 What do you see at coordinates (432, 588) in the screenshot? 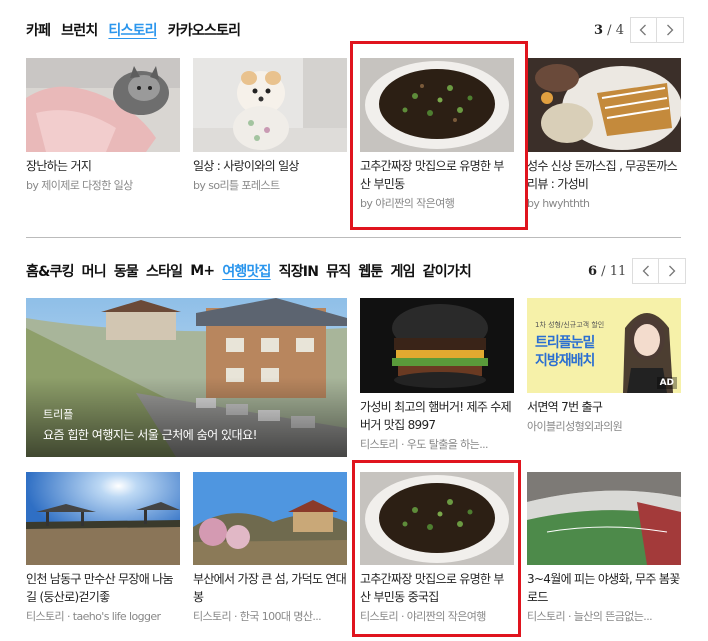
I see `card-title: 고추간짜장 맛집으로 유명한 부산 부민동 중국집` at bounding box center [432, 588].